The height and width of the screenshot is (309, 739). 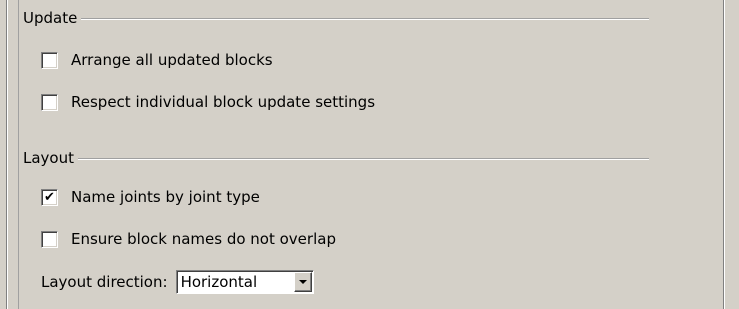 What do you see at coordinates (49, 60) in the screenshot?
I see `arrange-updated-blocks-checkbox` at bounding box center [49, 60].